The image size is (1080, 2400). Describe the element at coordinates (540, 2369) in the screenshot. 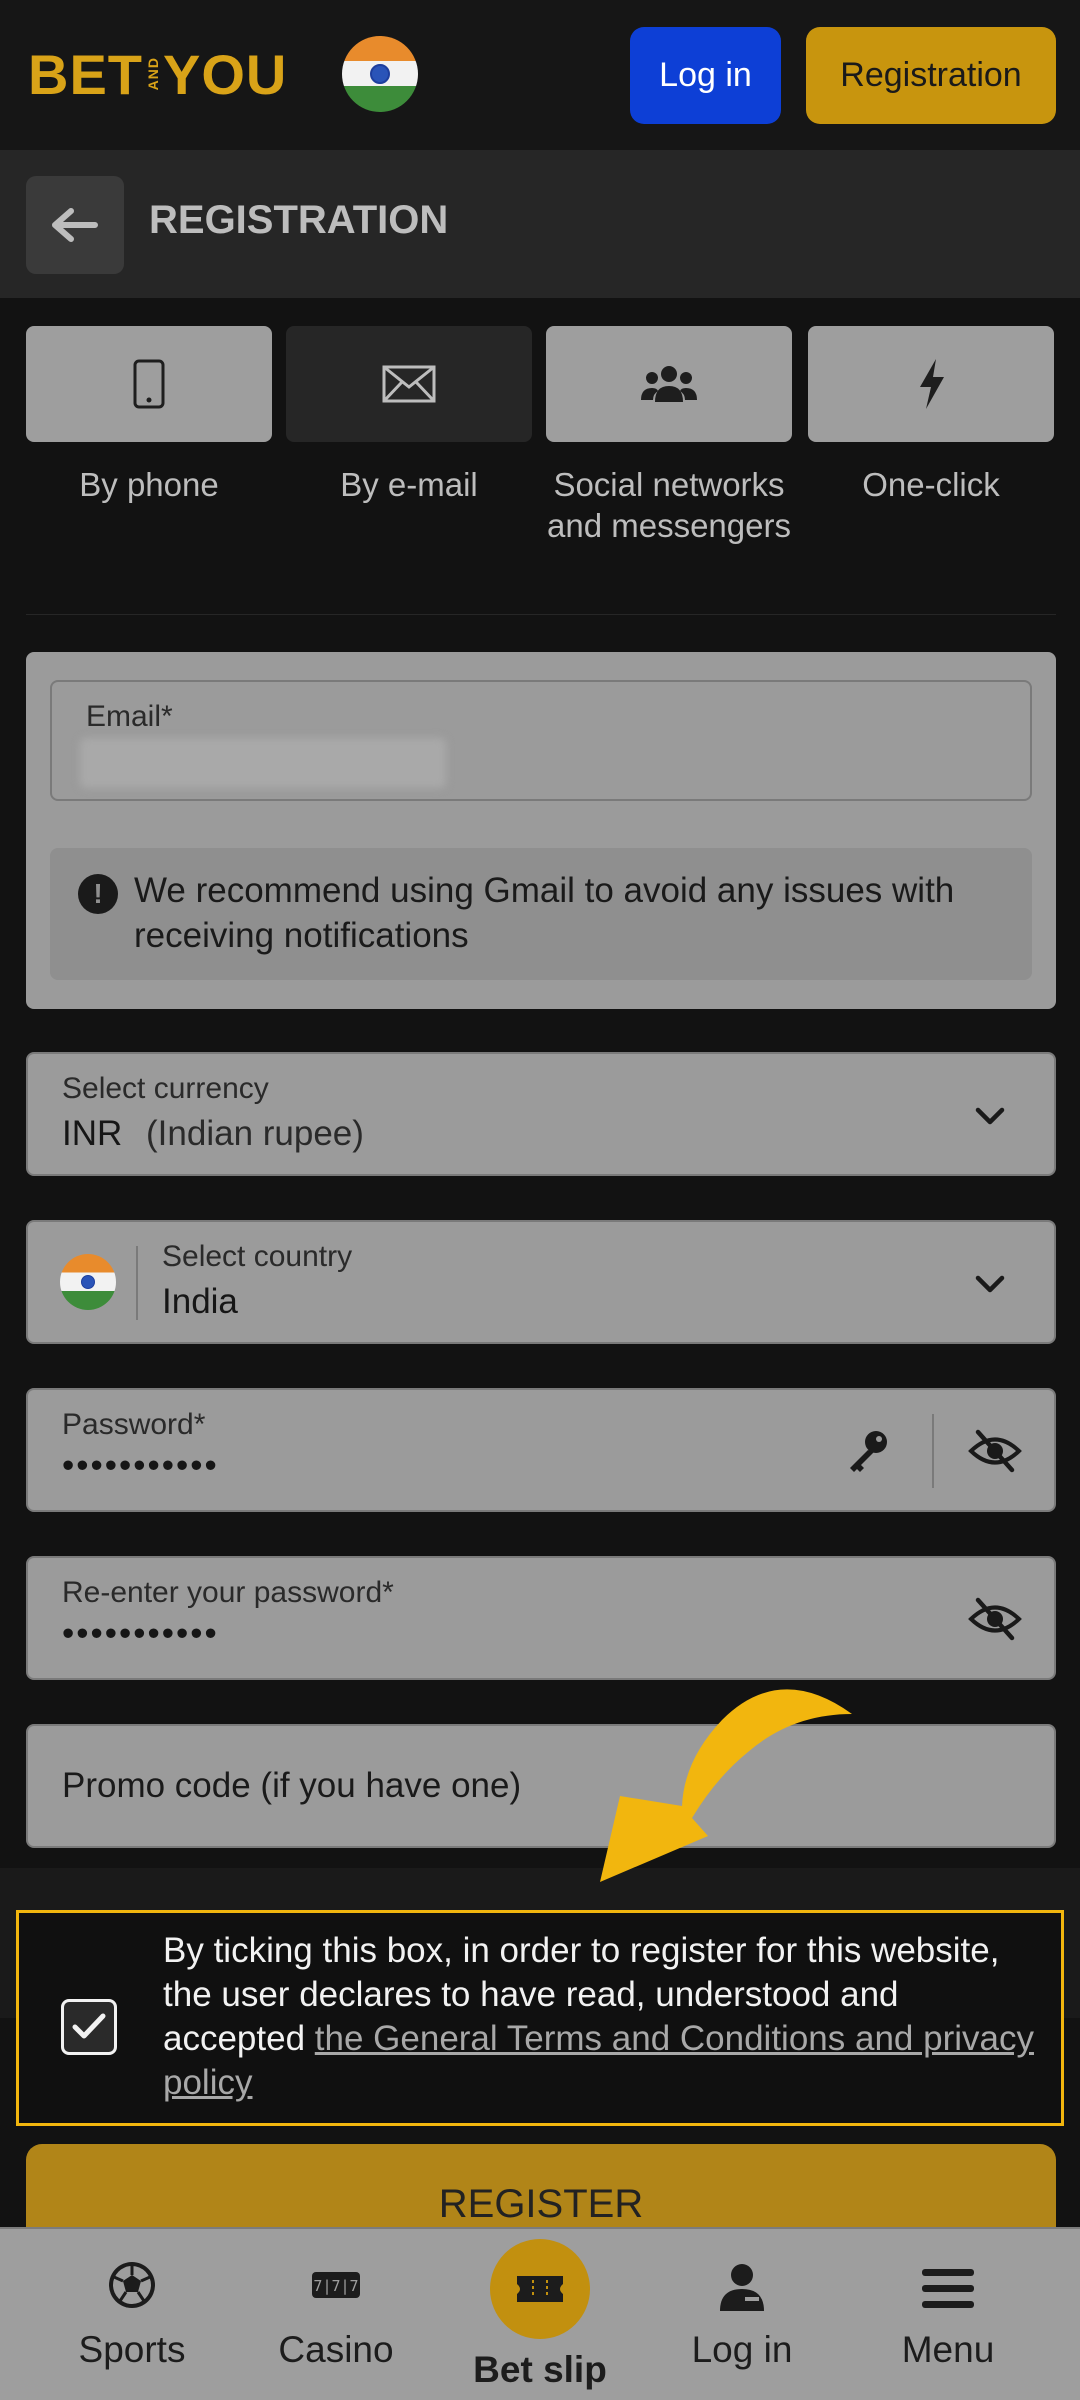

I see `nav-bet-slip-label: Bet slip` at that location.